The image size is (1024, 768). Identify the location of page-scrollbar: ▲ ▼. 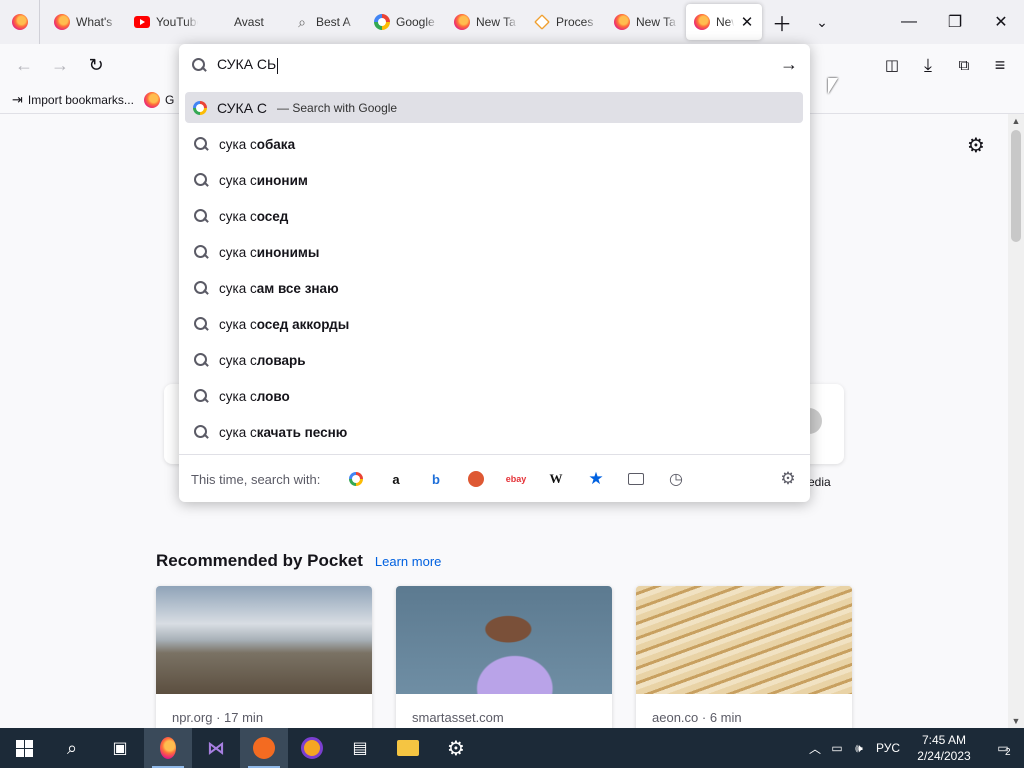
(1016, 421).